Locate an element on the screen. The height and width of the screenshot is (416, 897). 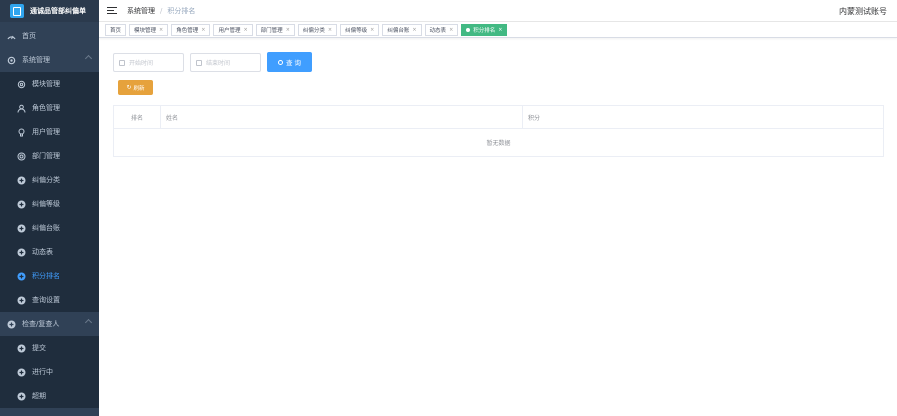
tag-dynamic-table: 动态表 × is located at coordinates (441, 29).